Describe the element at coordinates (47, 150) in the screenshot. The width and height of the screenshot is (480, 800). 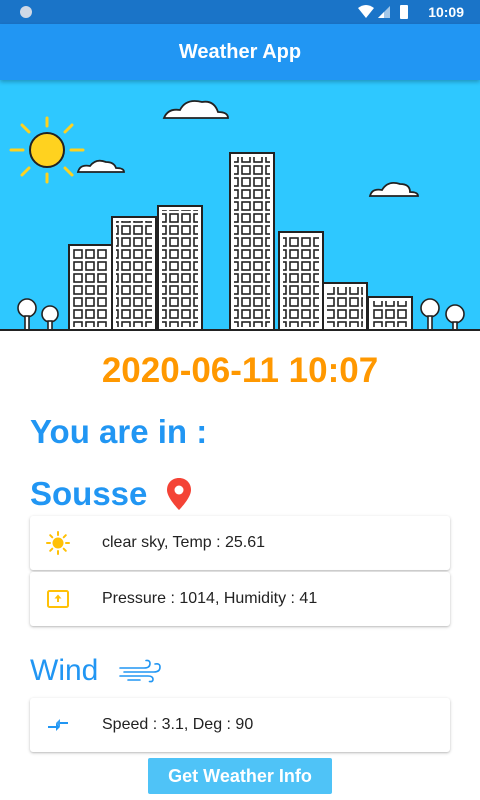
I see `sun-illustration` at that location.